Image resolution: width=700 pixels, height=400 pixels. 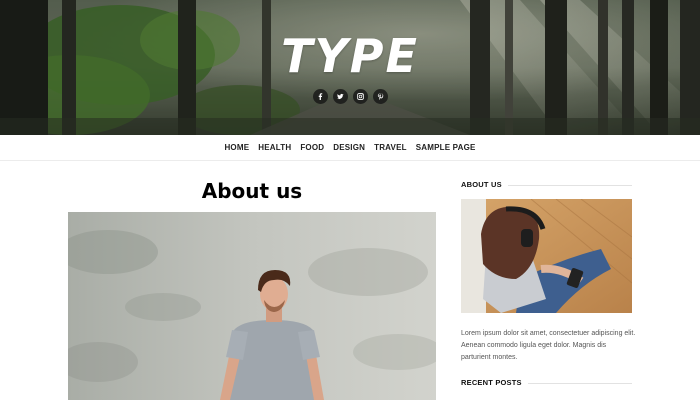 I want to click on widget-title-recent-posts-label: RECENT POSTS, so click(x=494, y=382).